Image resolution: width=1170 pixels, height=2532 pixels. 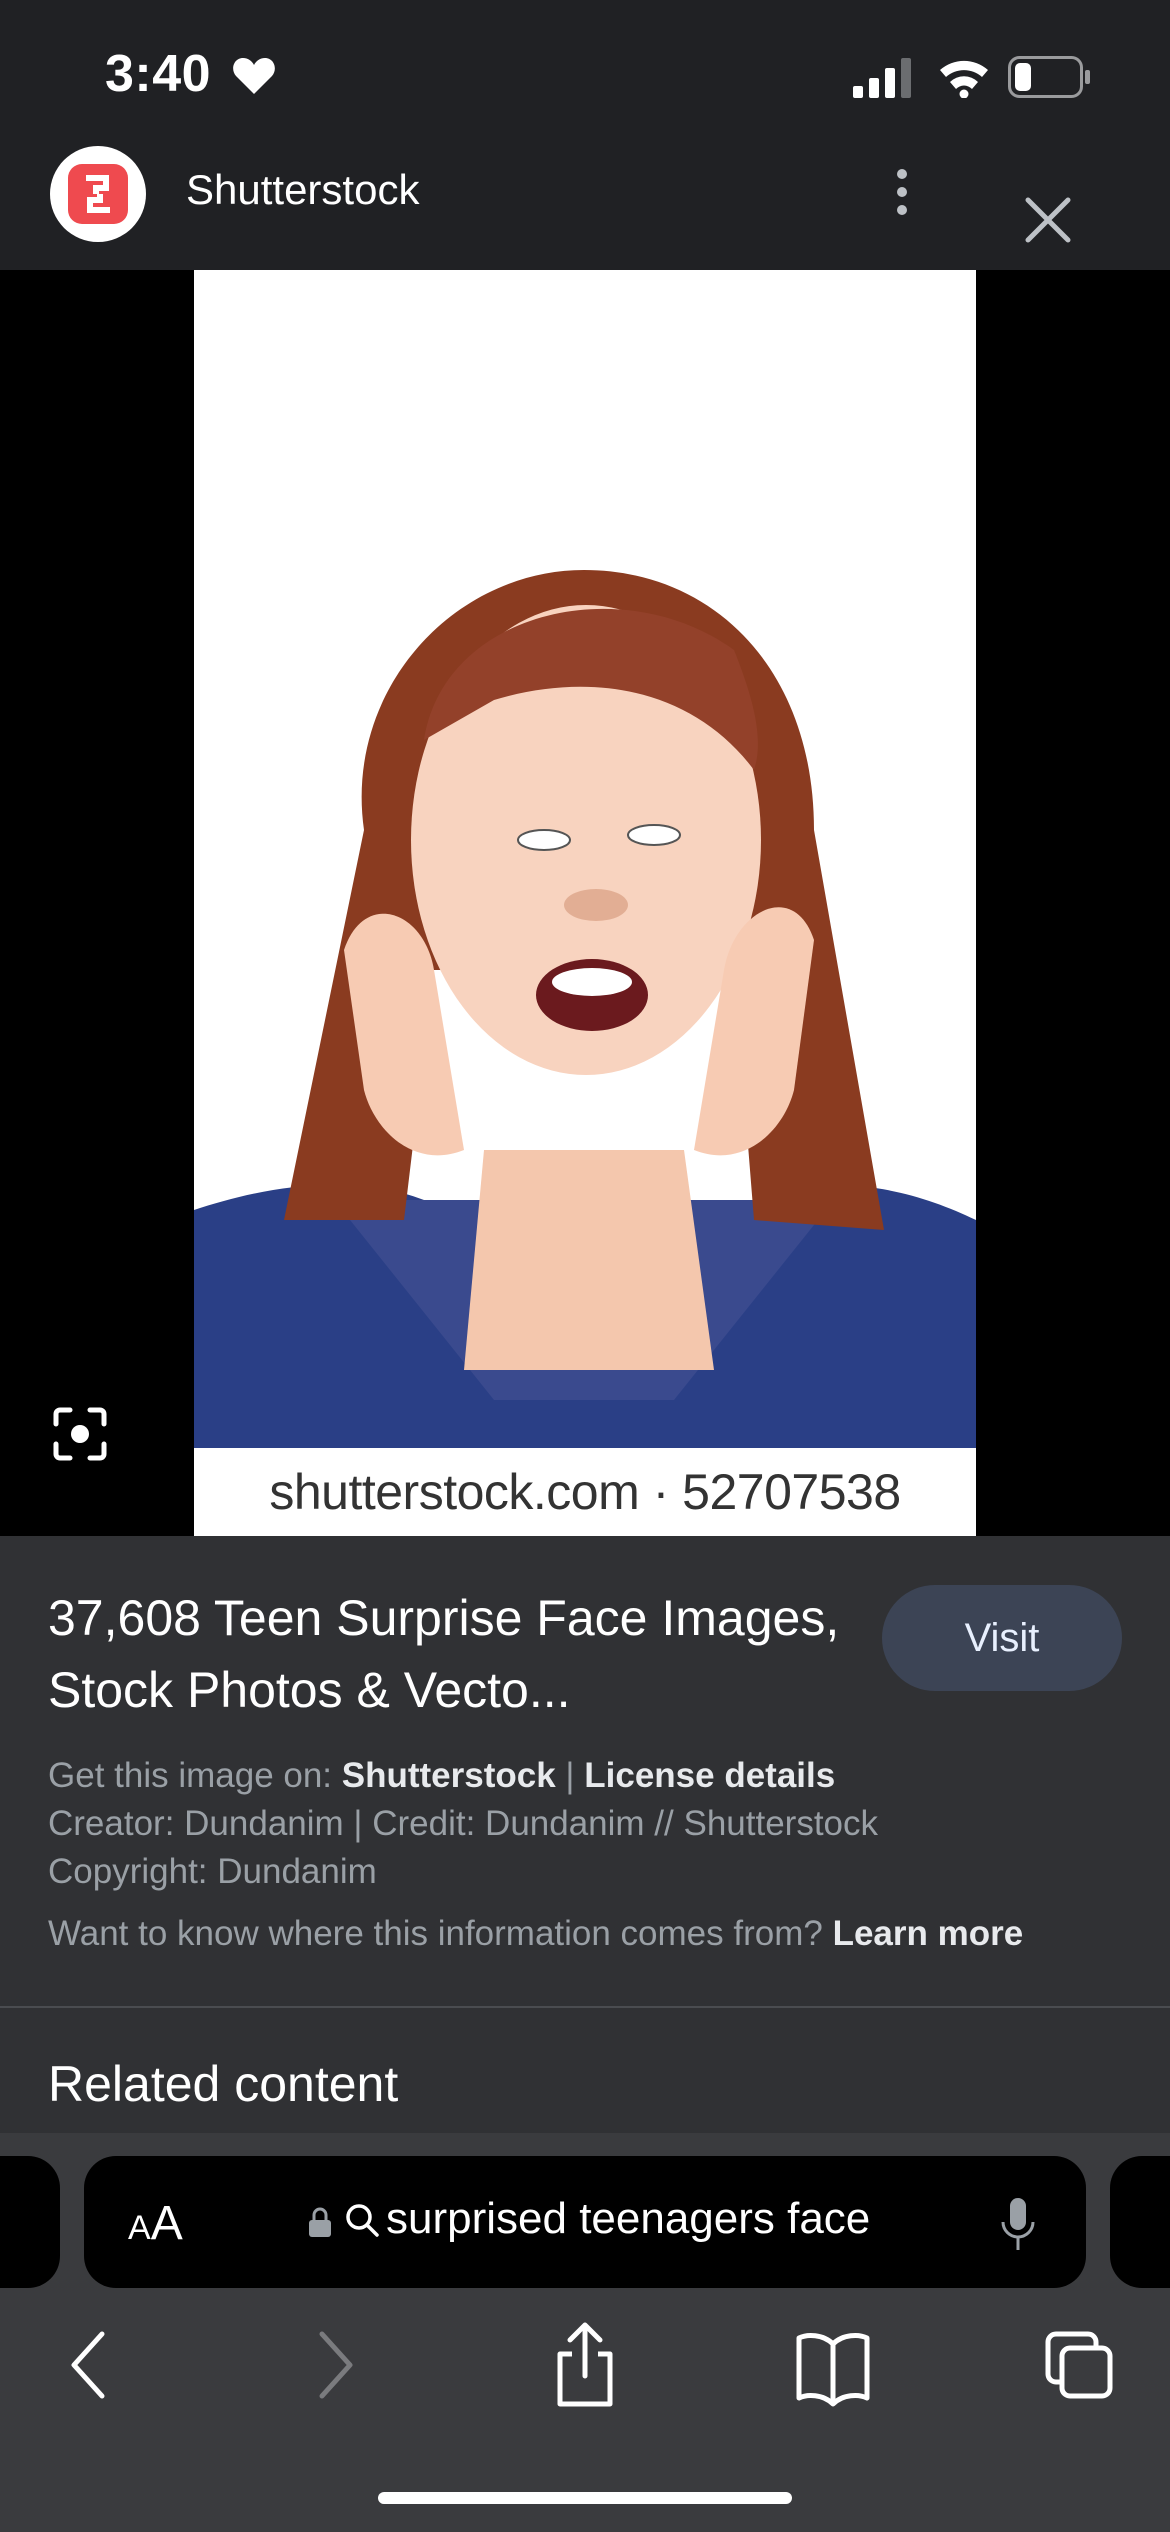 I want to click on chevron-left-icon, so click(x=87, y=2365).